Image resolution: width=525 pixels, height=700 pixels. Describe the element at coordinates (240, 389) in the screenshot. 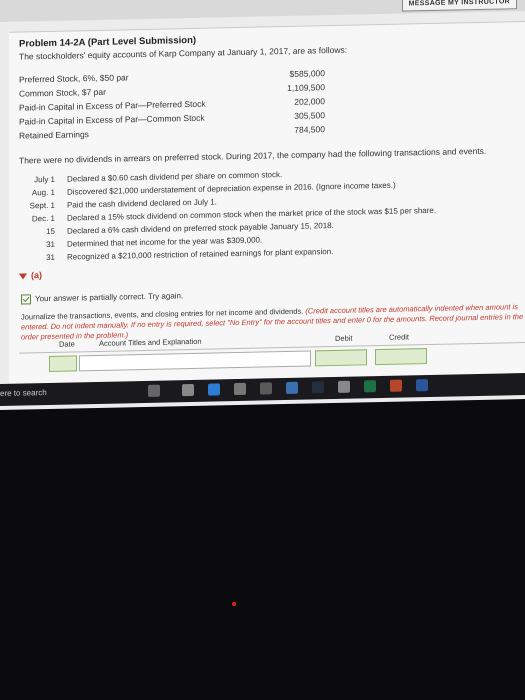

I see `file-explorer-icon` at that location.